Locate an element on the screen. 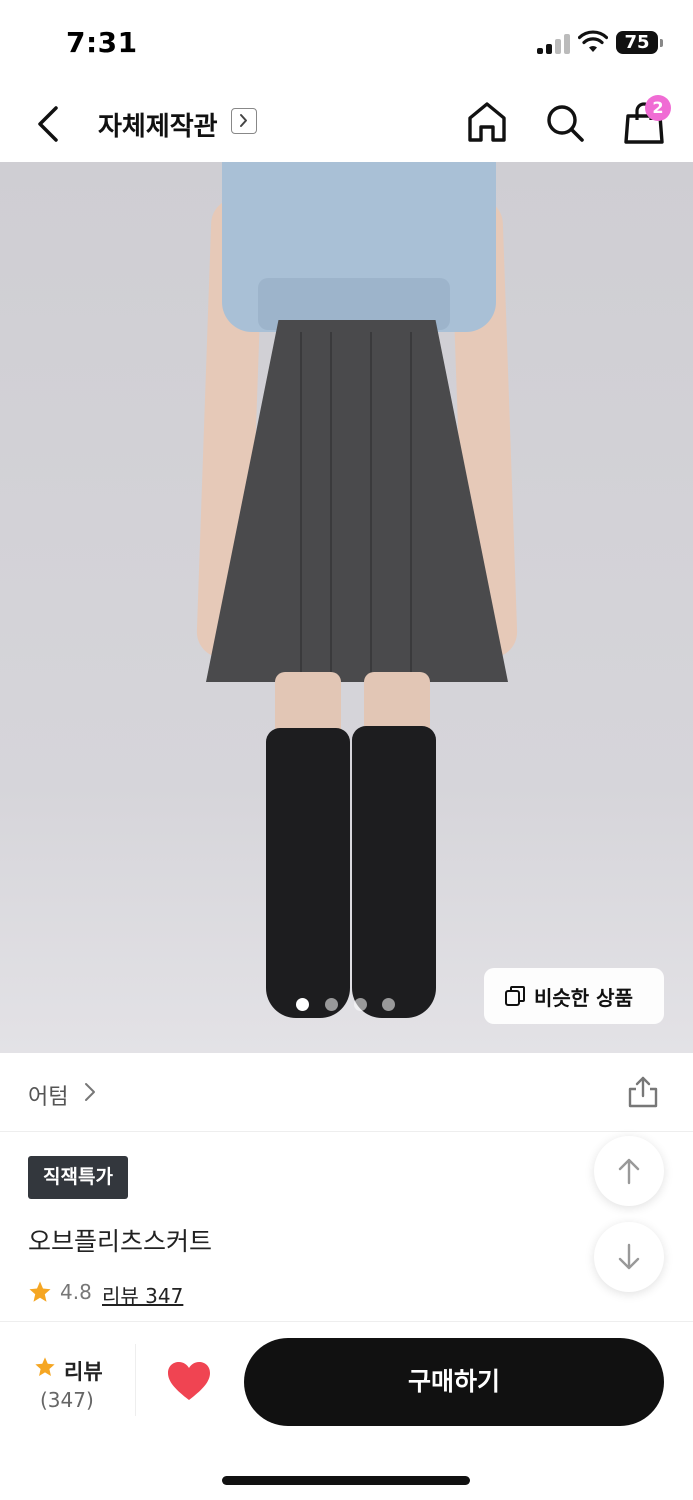  arrow-up-icon is located at coordinates (629, 1171).